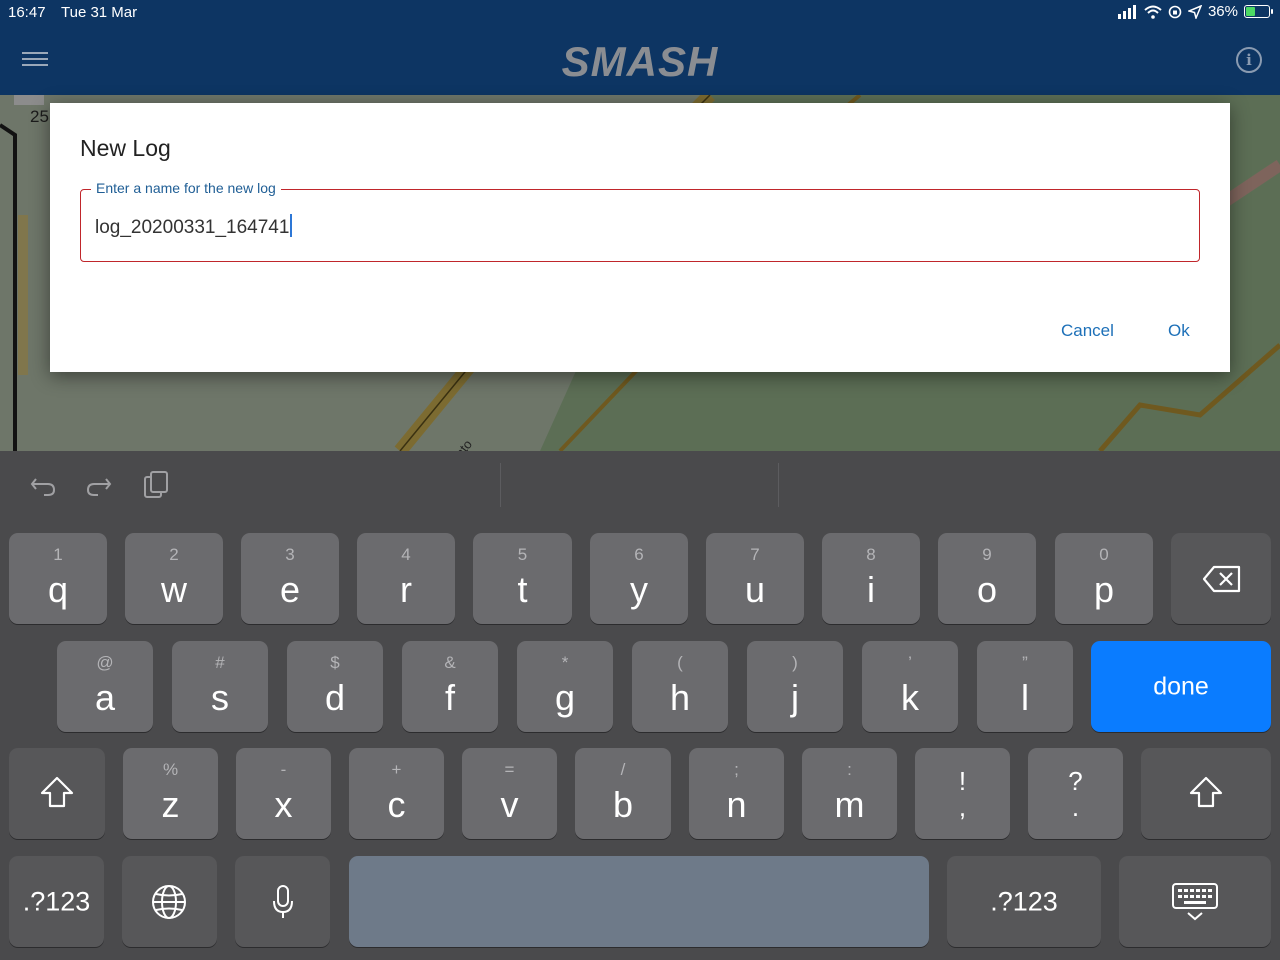  I want to click on log-name-input: log_20200331_164741, so click(194, 226).